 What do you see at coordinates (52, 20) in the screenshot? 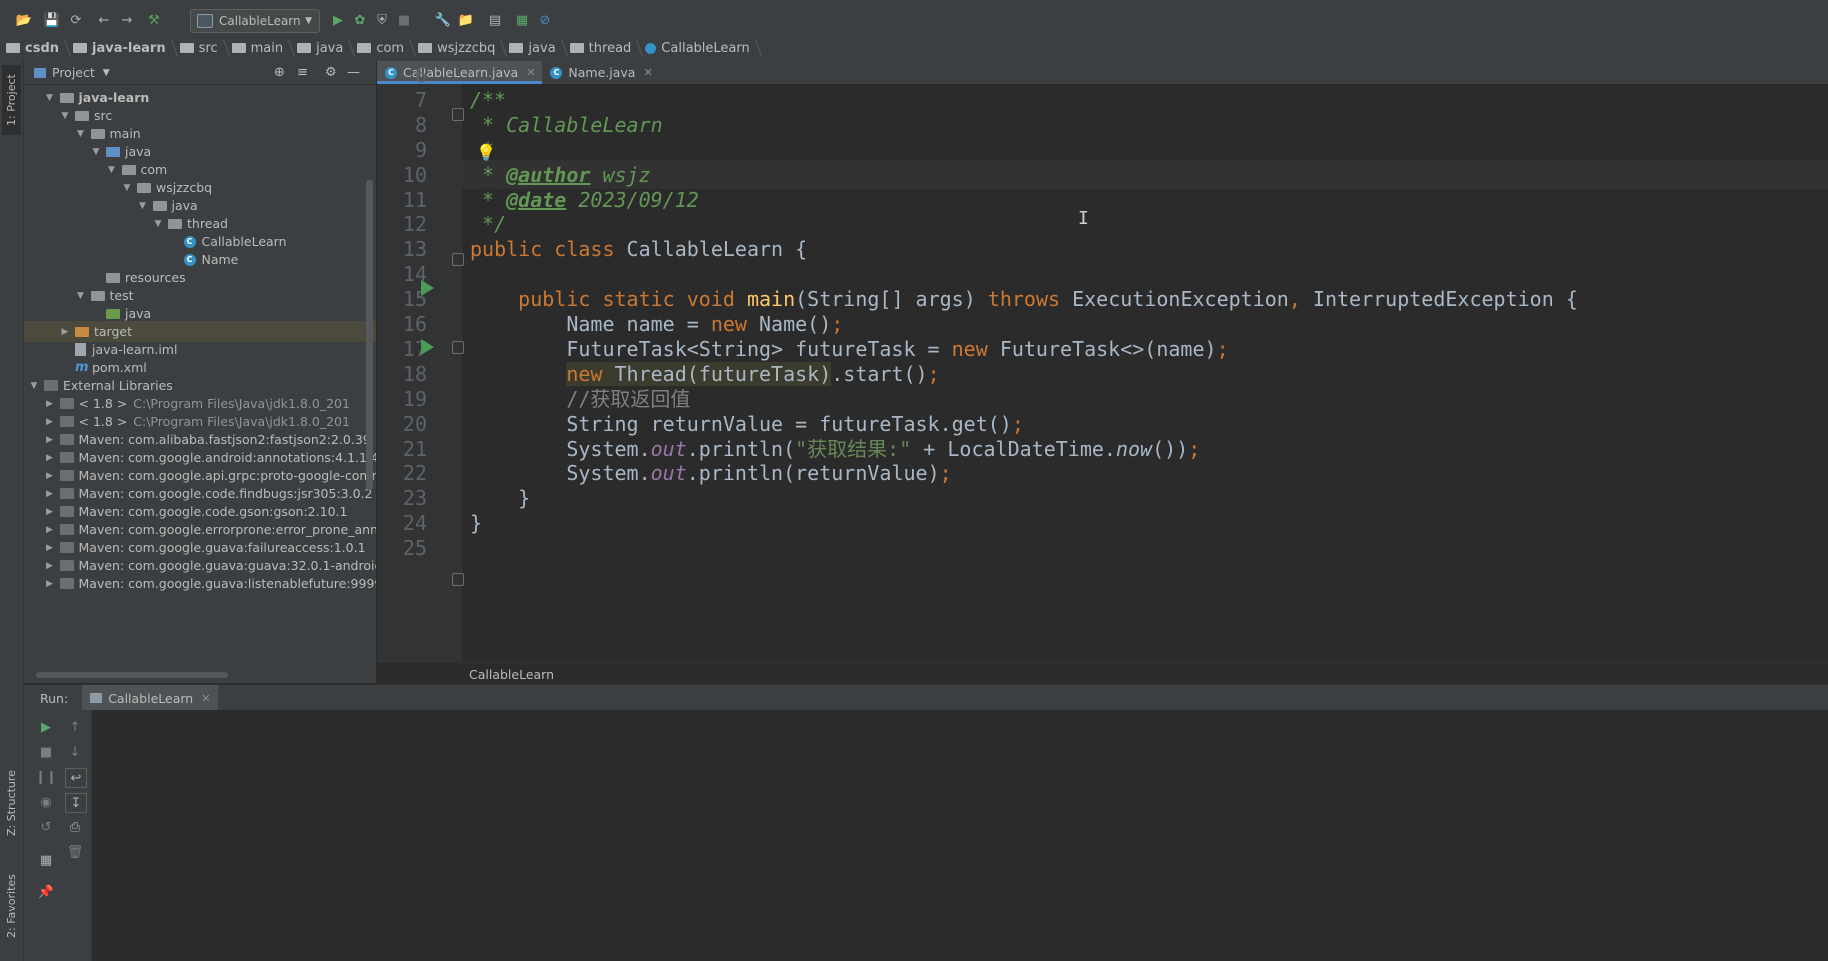
I see `save-icon: 💾` at bounding box center [52, 20].